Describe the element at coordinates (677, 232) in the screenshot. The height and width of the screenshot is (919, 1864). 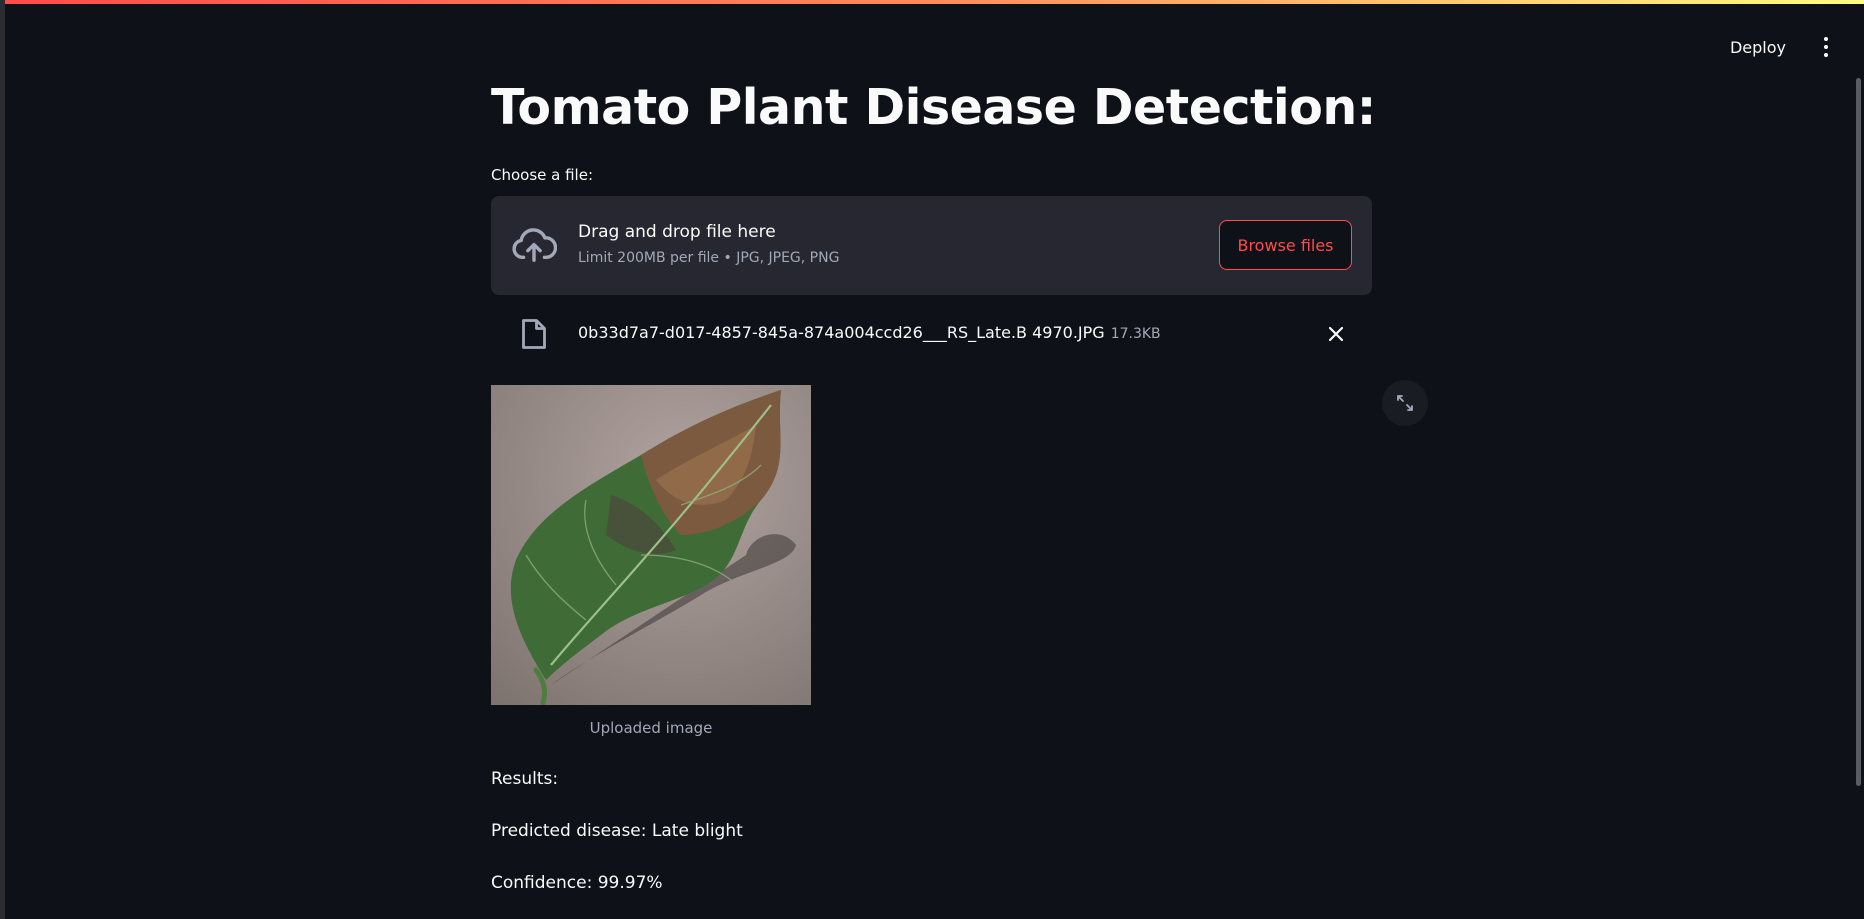
I see `dropzone-title: Drag and drop file here` at that location.